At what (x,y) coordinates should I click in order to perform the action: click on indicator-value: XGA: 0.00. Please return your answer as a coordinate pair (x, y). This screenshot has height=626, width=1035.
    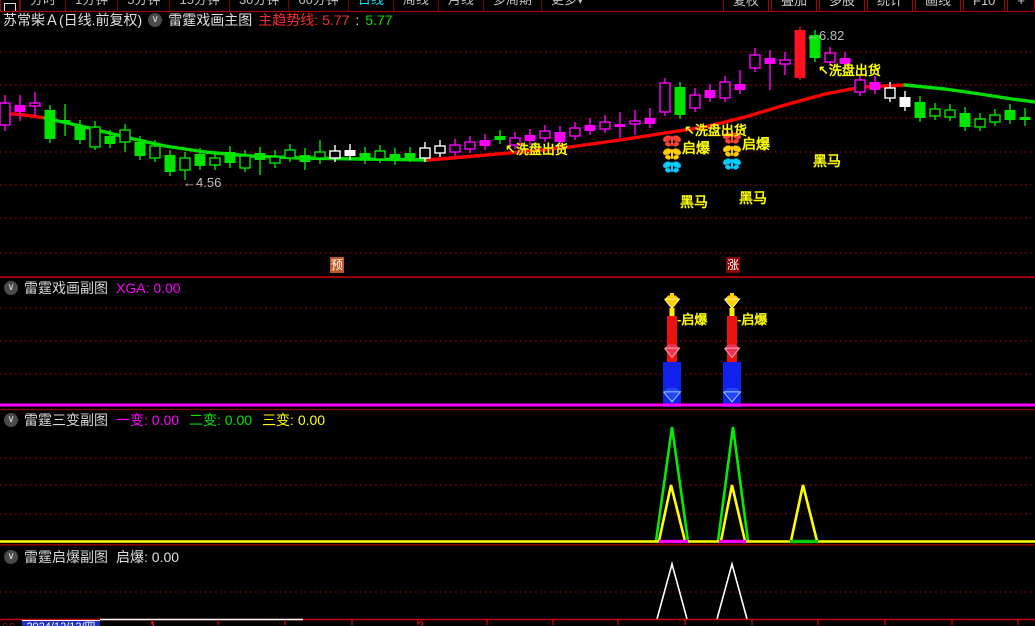
    Looking at the image, I should click on (148, 288).